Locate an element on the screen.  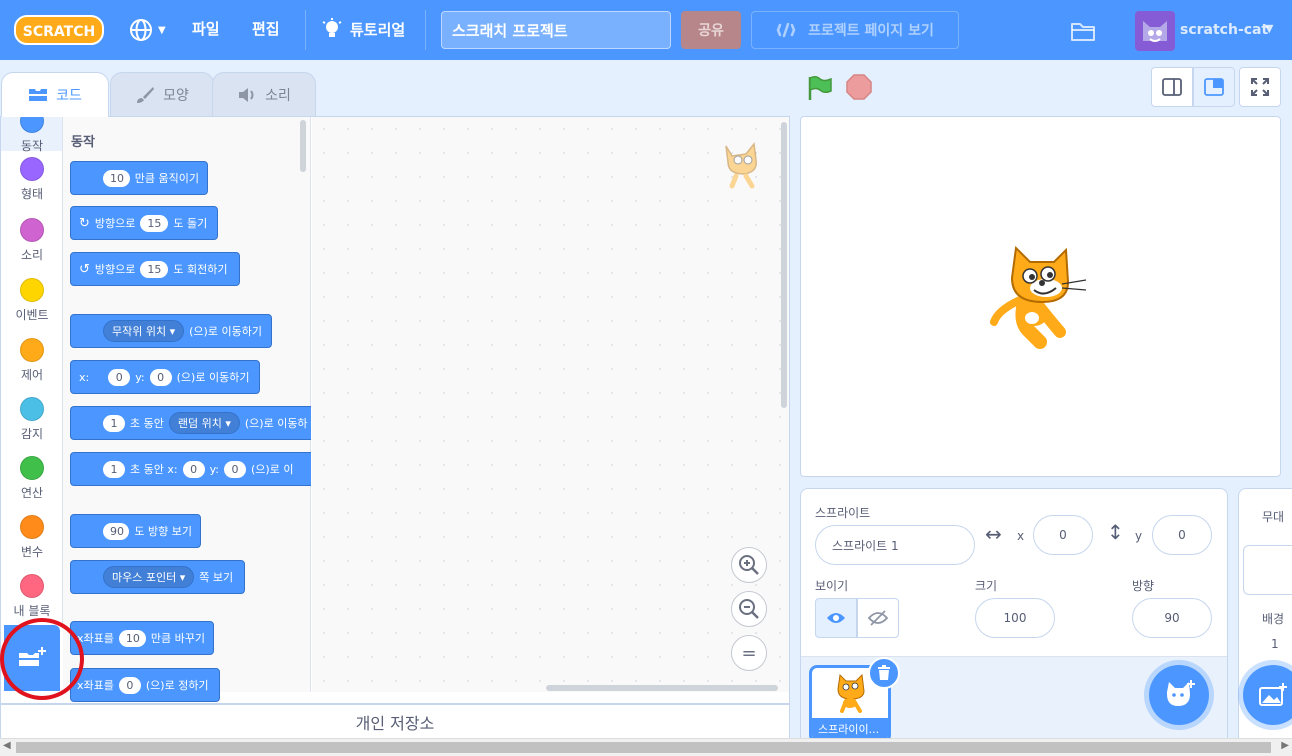
backpack-label: 개인 저장소 is located at coordinates (395, 723).